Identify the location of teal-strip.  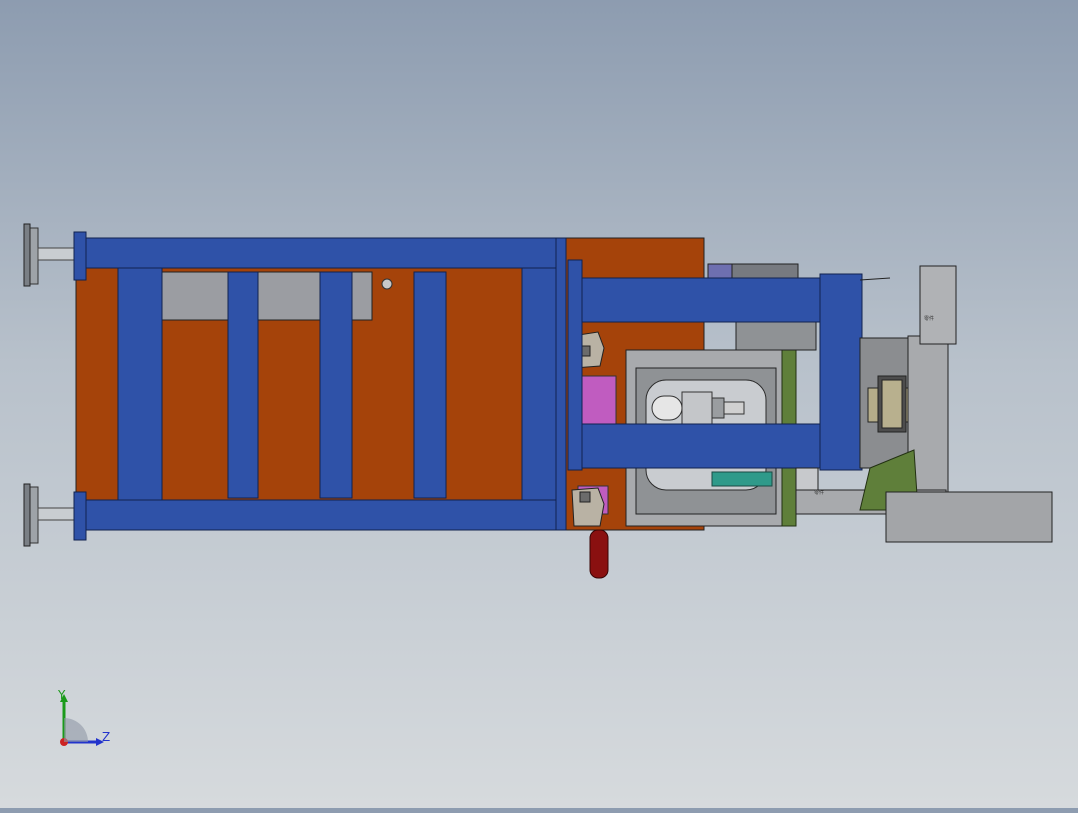
(742, 479).